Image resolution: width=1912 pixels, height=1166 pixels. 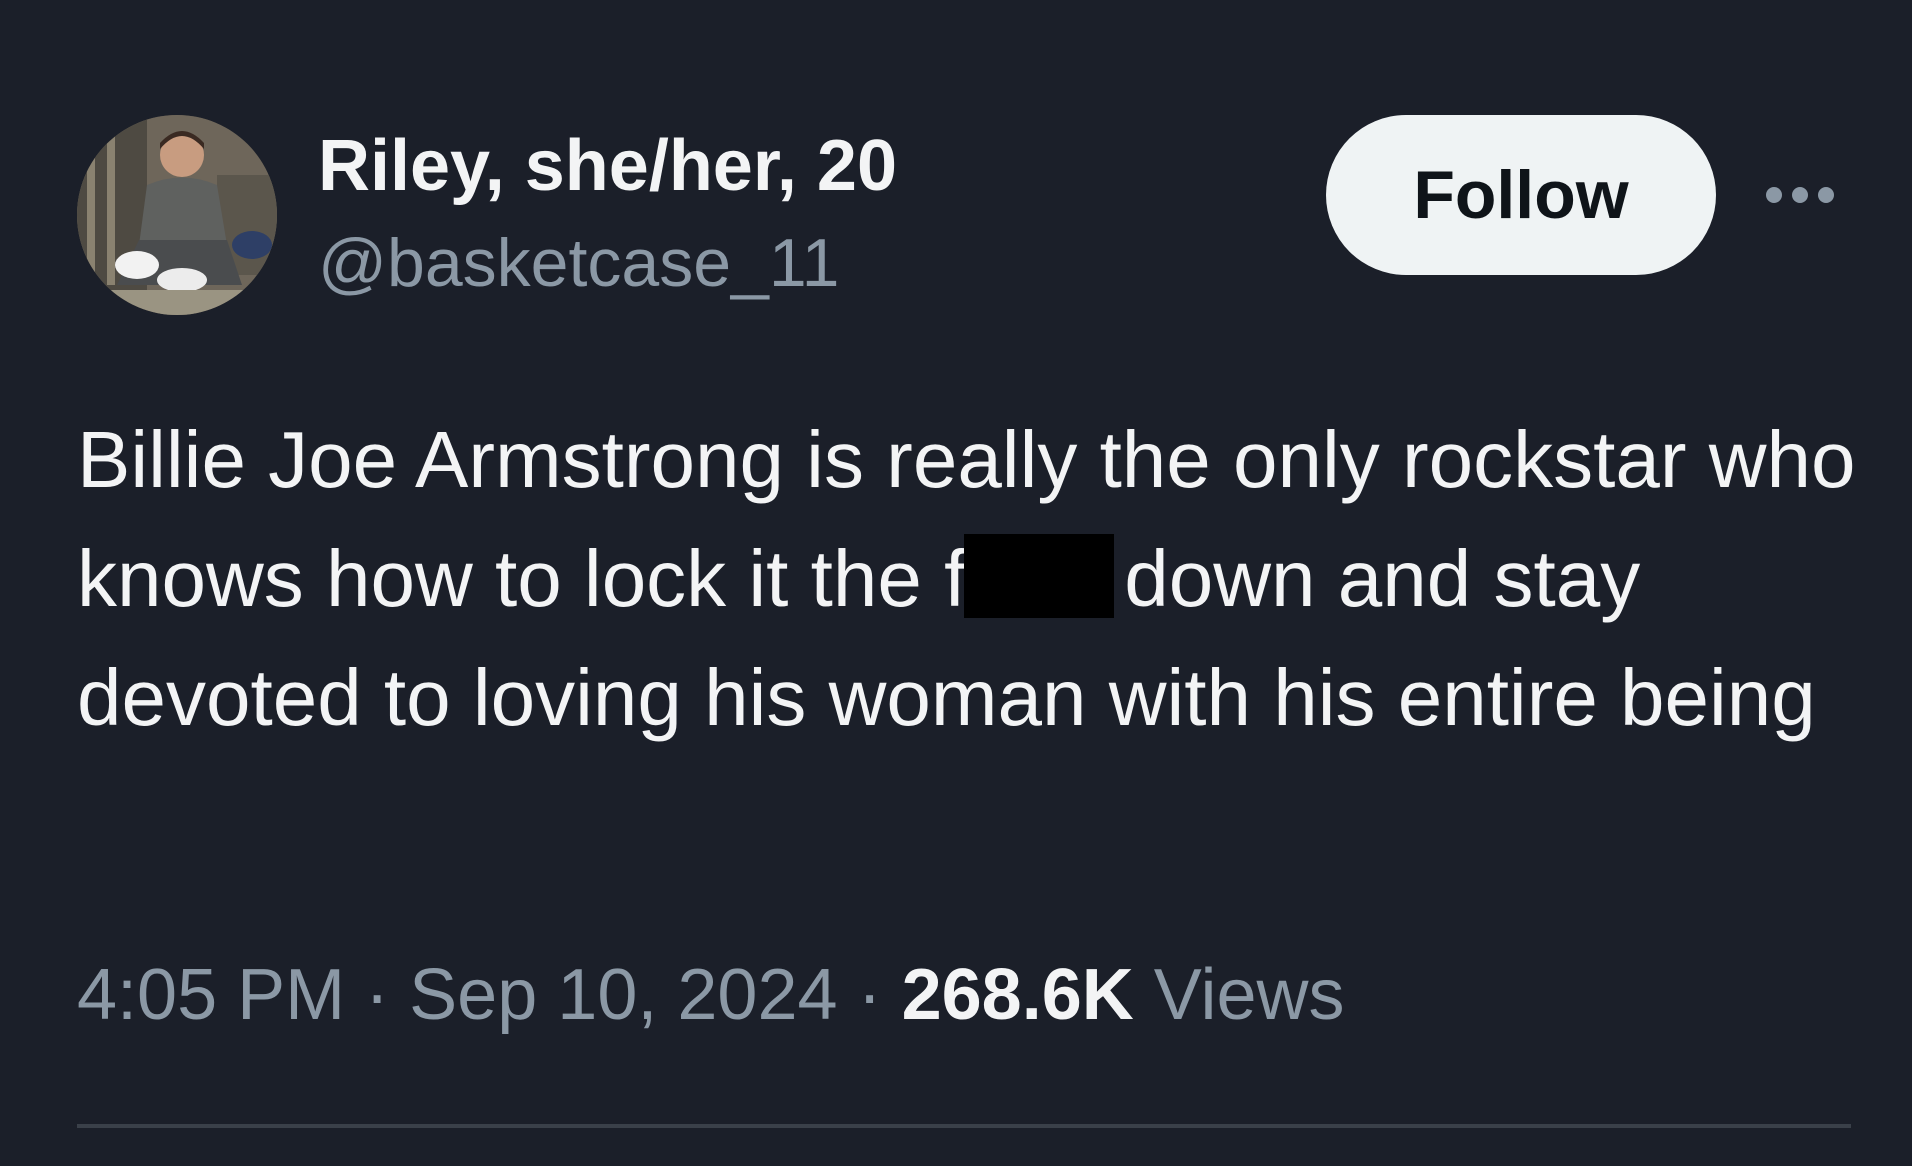 I want to click on tweet-meta: 4:05 PM · Sep 10, 2024 · 268.6K Views, so click(x=711, y=995).